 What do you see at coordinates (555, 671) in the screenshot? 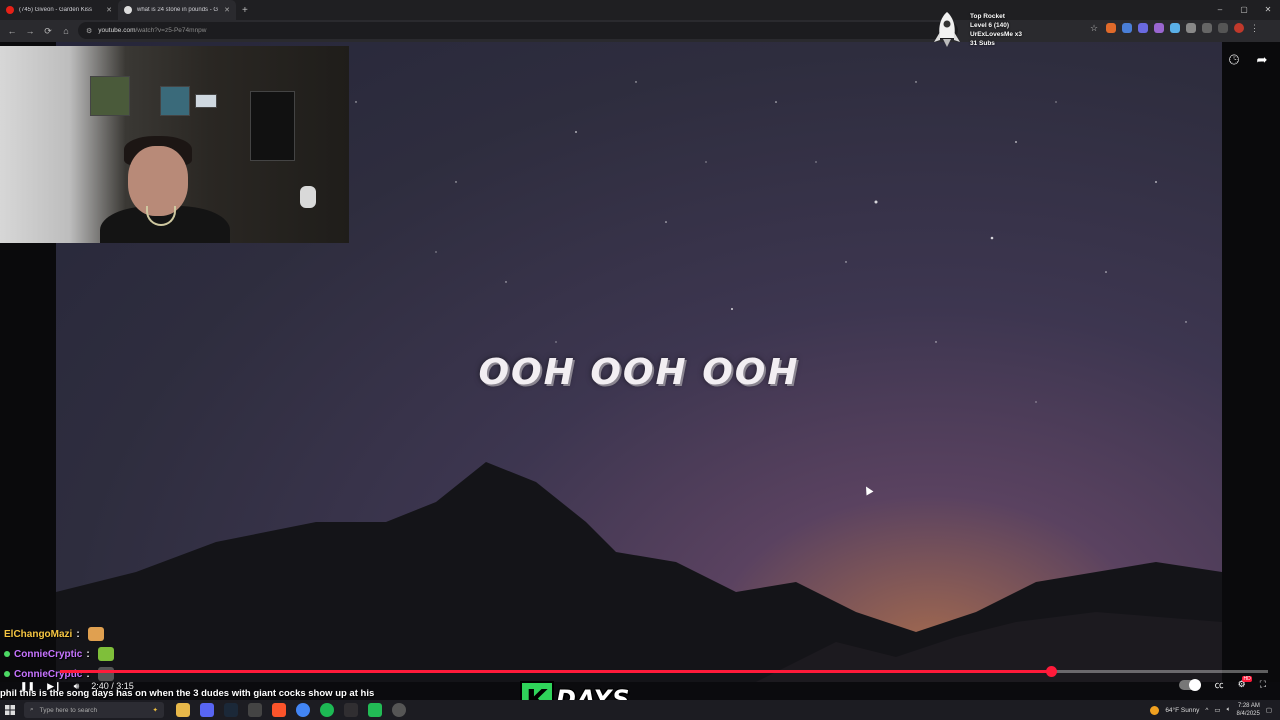
I see `progress-fill` at bounding box center [555, 671].